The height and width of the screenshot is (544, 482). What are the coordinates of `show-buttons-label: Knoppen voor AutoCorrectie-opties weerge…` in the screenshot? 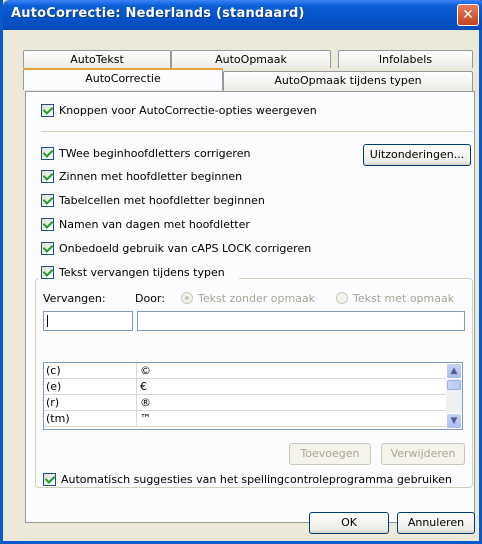 It's located at (188, 110).